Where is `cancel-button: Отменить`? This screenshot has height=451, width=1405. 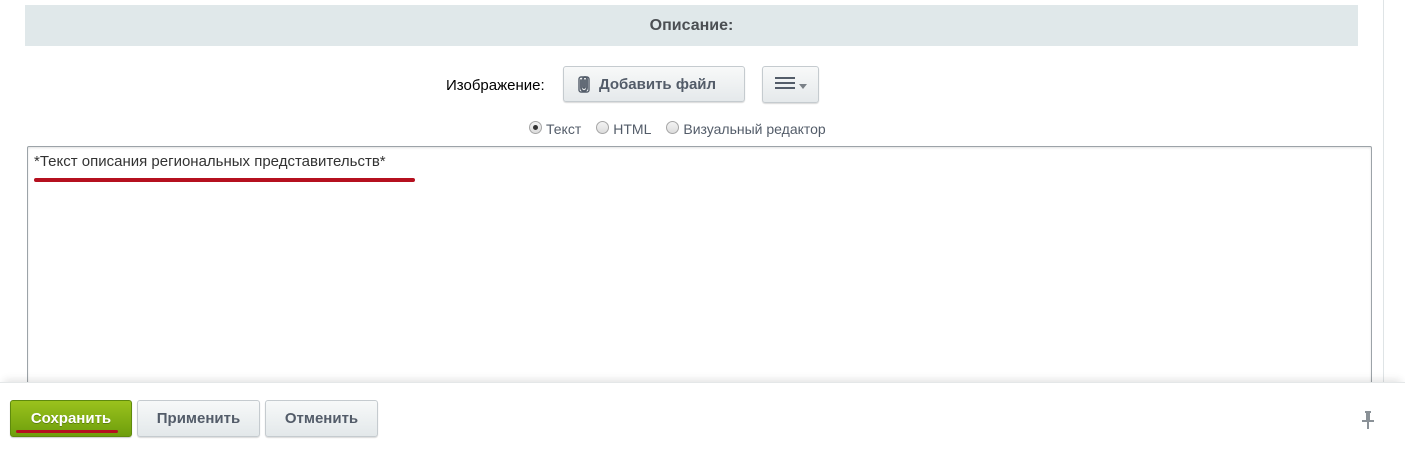 cancel-button: Отменить is located at coordinates (321, 418).